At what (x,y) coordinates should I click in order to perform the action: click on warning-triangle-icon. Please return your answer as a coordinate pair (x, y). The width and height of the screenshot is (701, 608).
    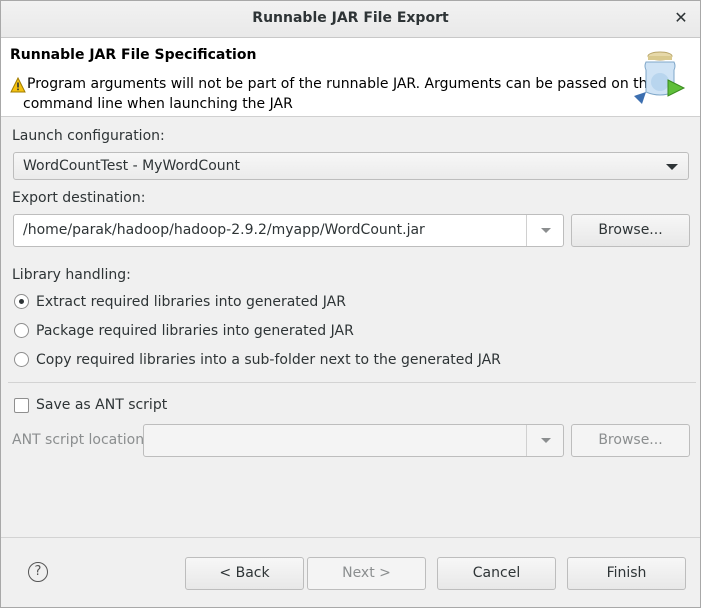
    Looking at the image, I should click on (18, 85).